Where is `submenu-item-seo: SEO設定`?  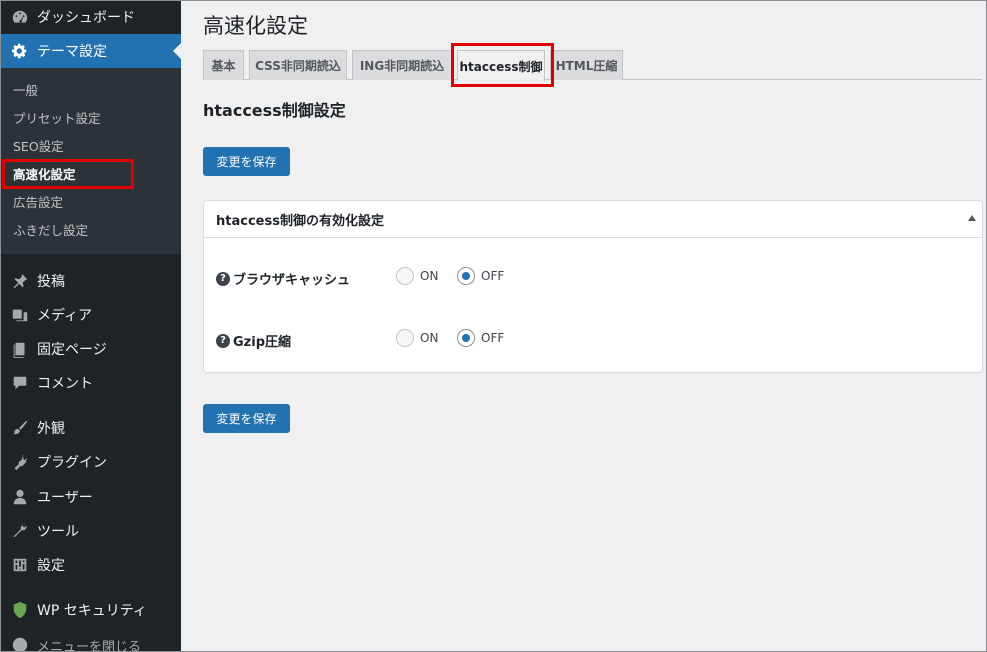
submenu-item-seo: SEO設定 is located at coordinates (38, 145).